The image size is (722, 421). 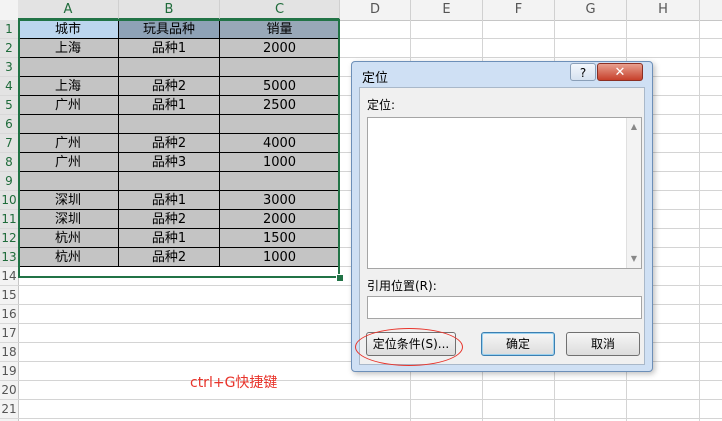 What do you see at coordinates (169, 10) in the screenshot?
I see `column-header-b: B` at bounding box center [169, 10].